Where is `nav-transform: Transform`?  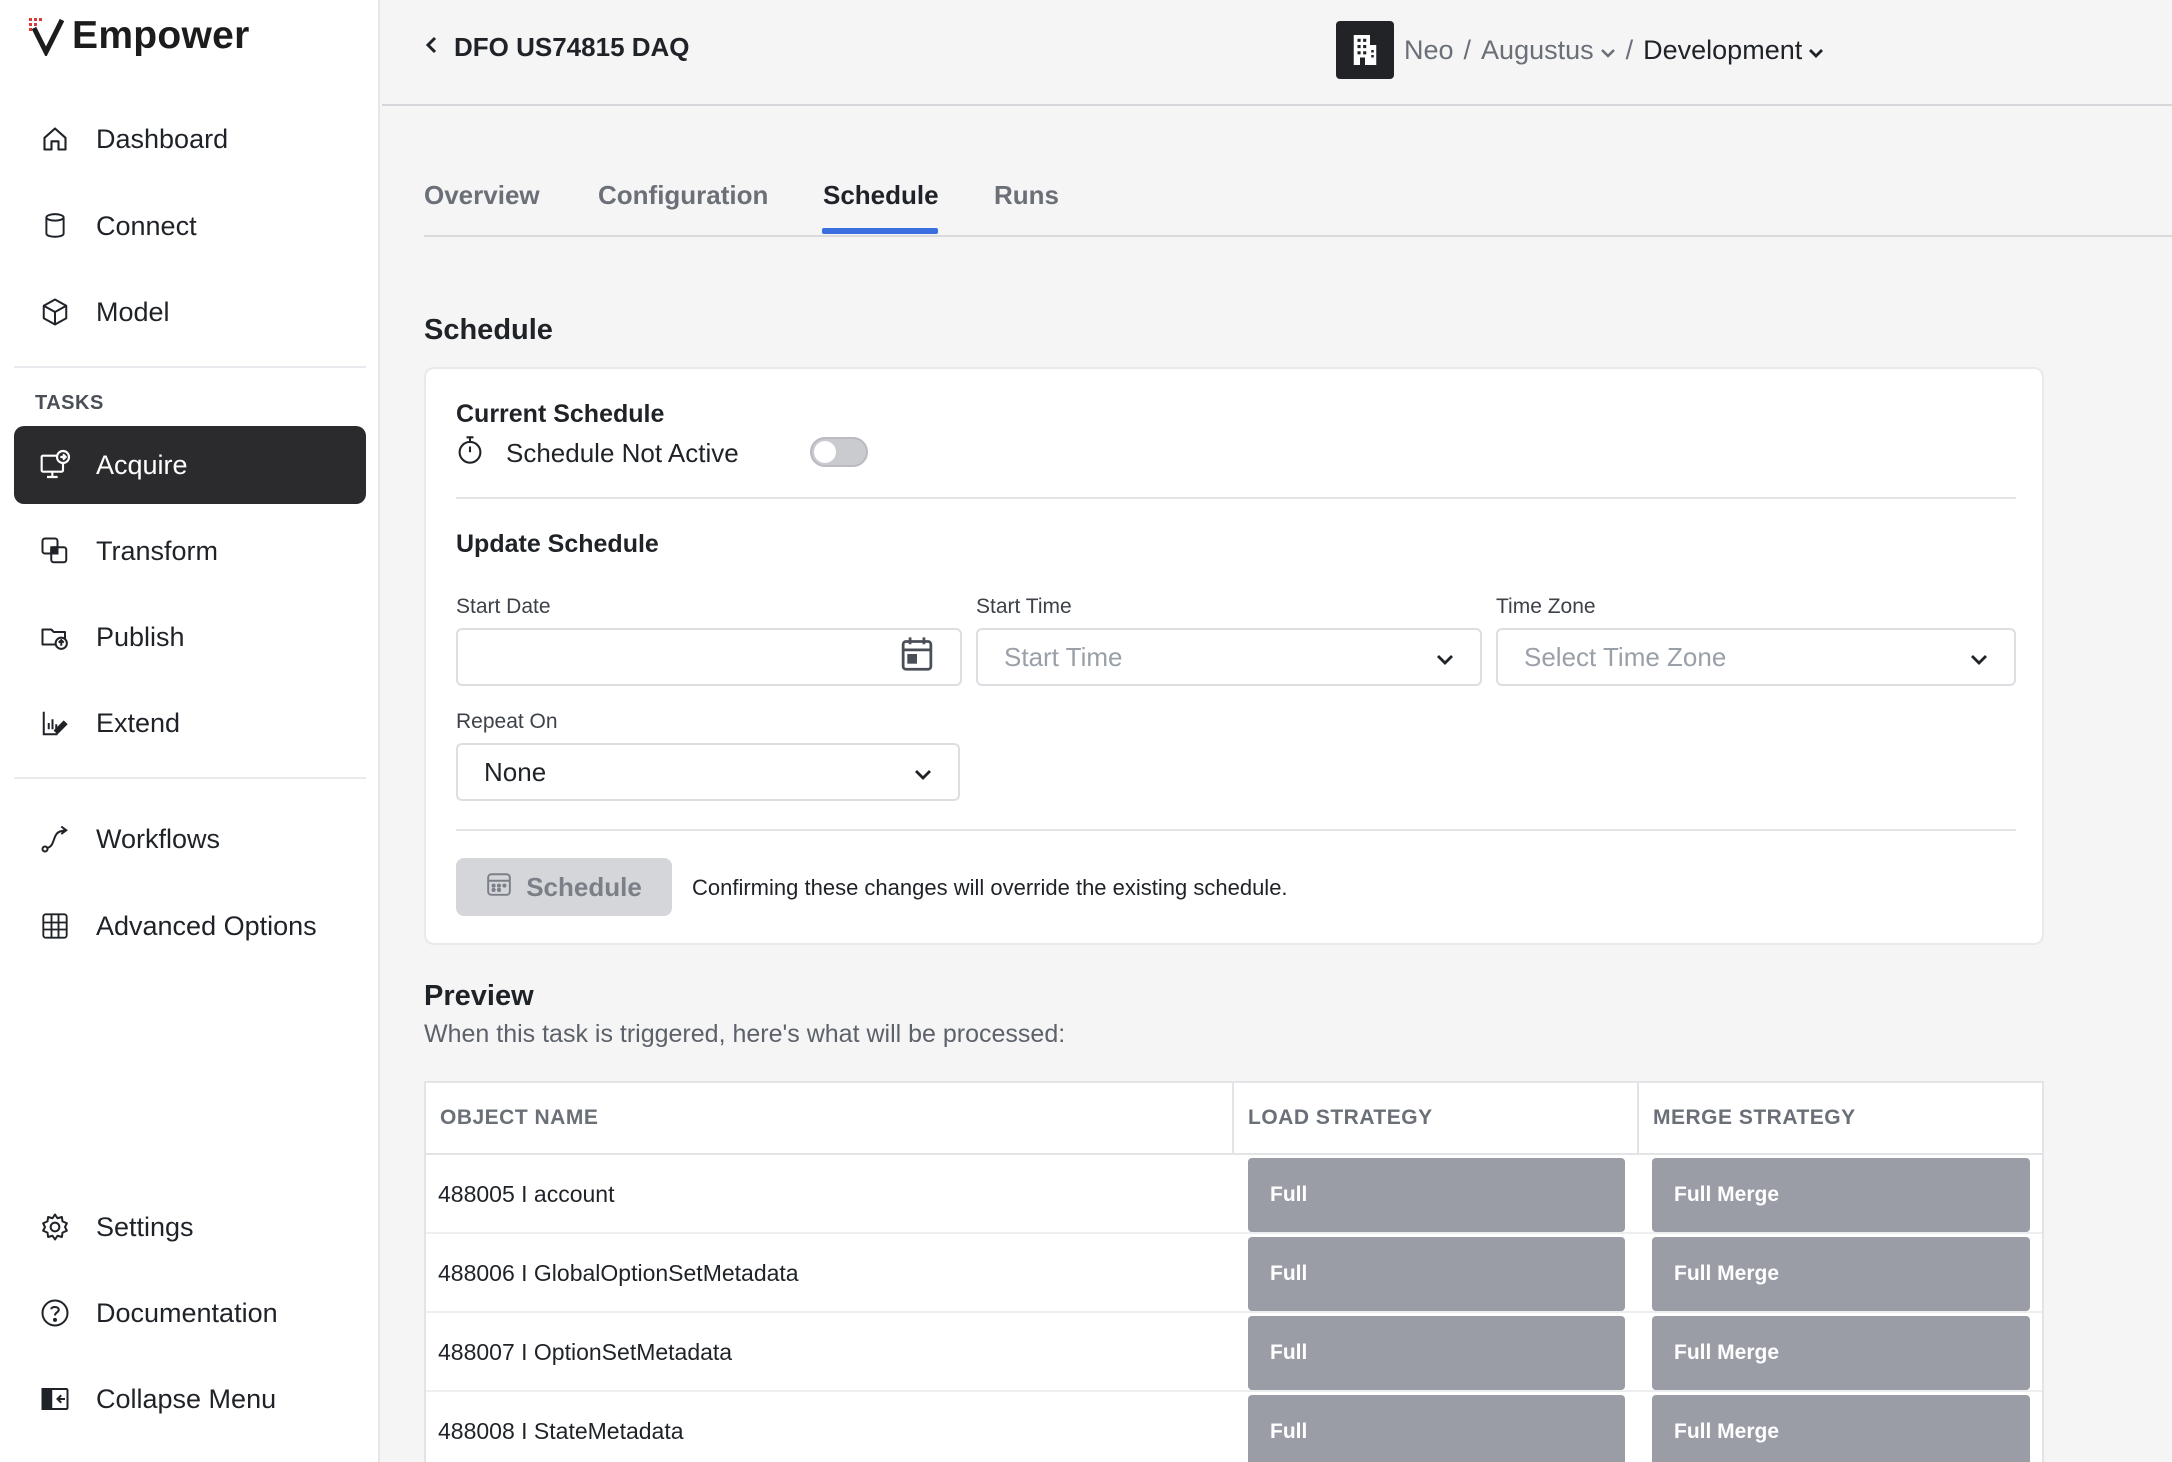 nav-transform: Transform is located at coordinates (190, 551).